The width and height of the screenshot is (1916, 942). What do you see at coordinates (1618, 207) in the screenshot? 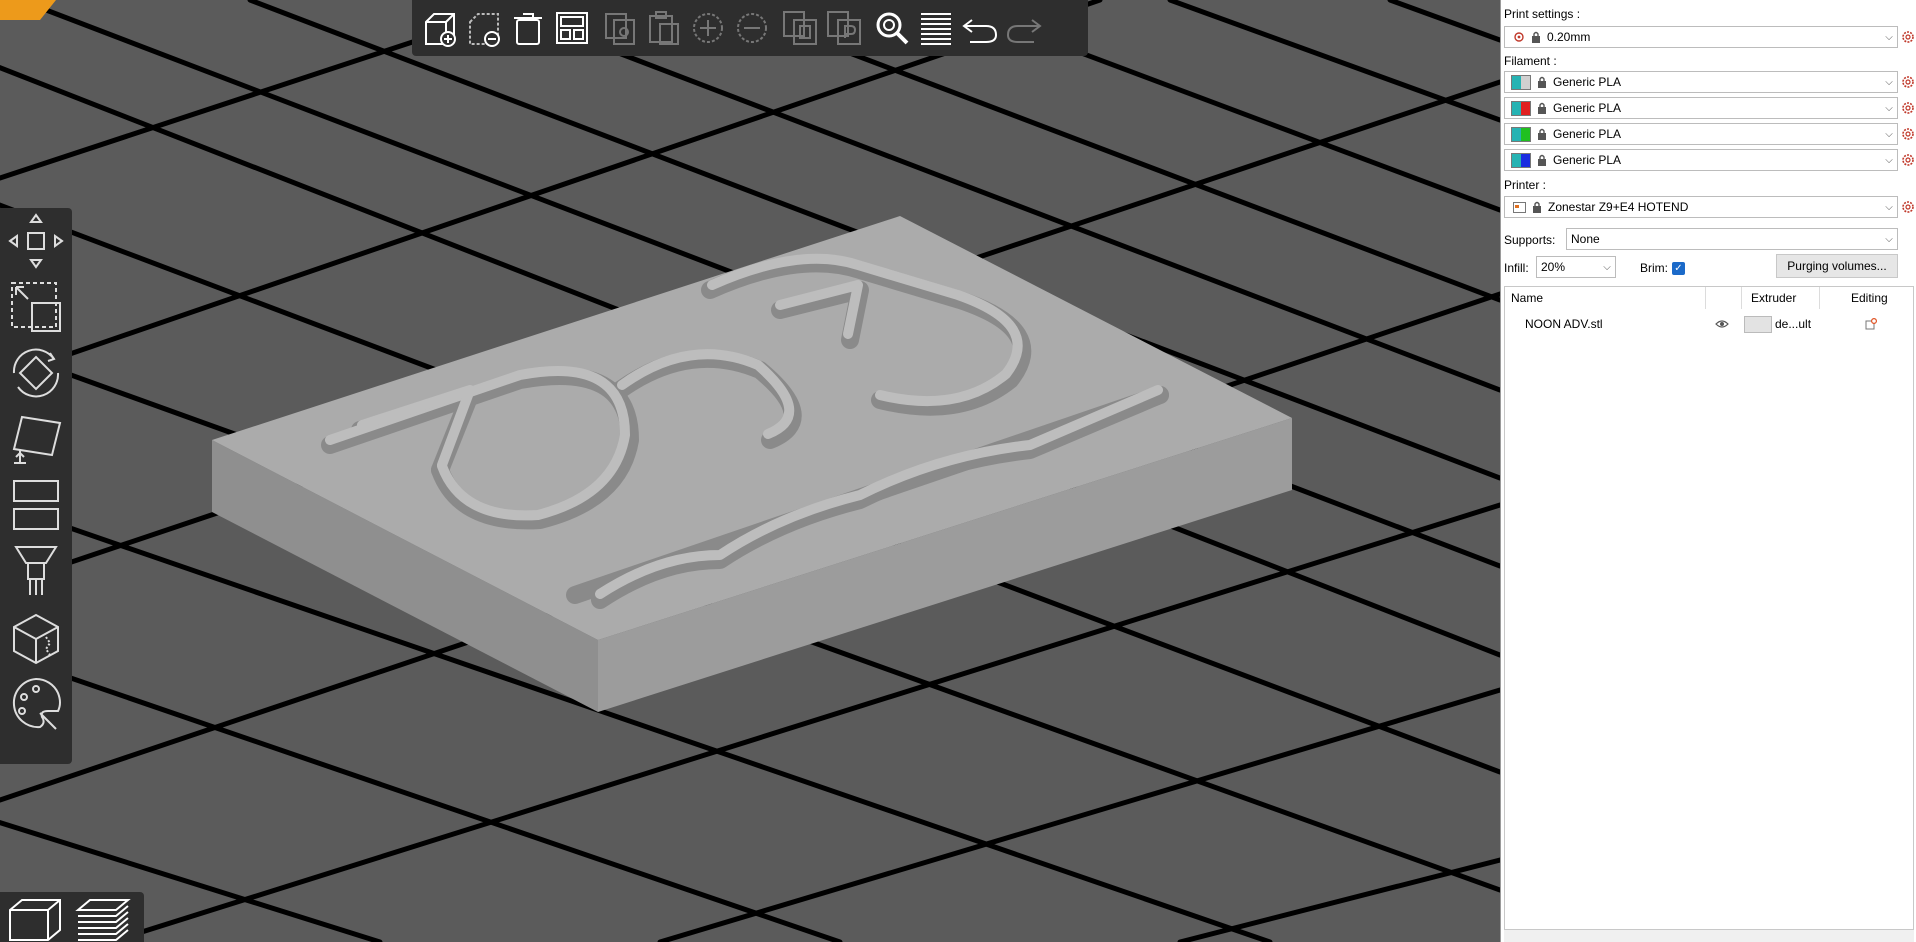
I see `printer-name: Zonestar Z9+E4 HOTEND` at bounding box center [1618, 207].